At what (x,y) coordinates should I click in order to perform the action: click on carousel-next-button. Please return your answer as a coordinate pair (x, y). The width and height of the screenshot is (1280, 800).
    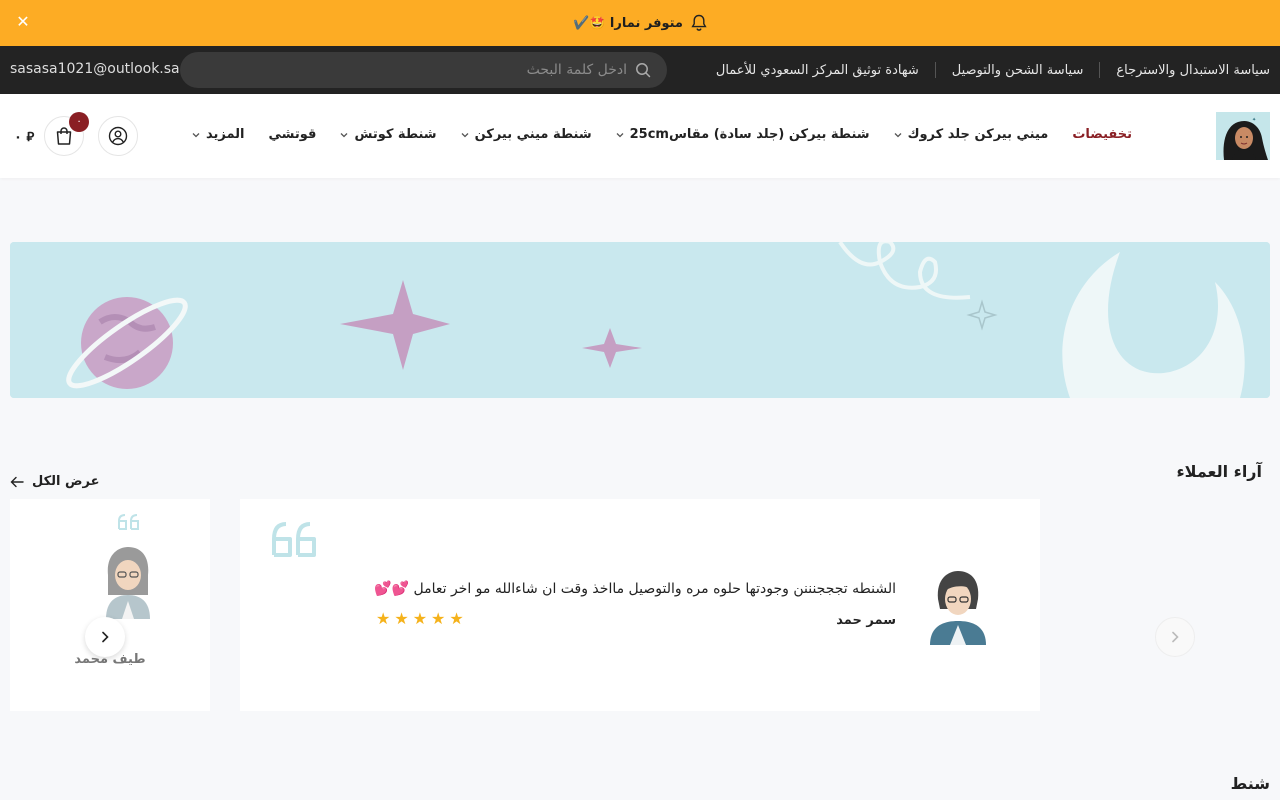
    Looking at the image, I should click on (105, 637).